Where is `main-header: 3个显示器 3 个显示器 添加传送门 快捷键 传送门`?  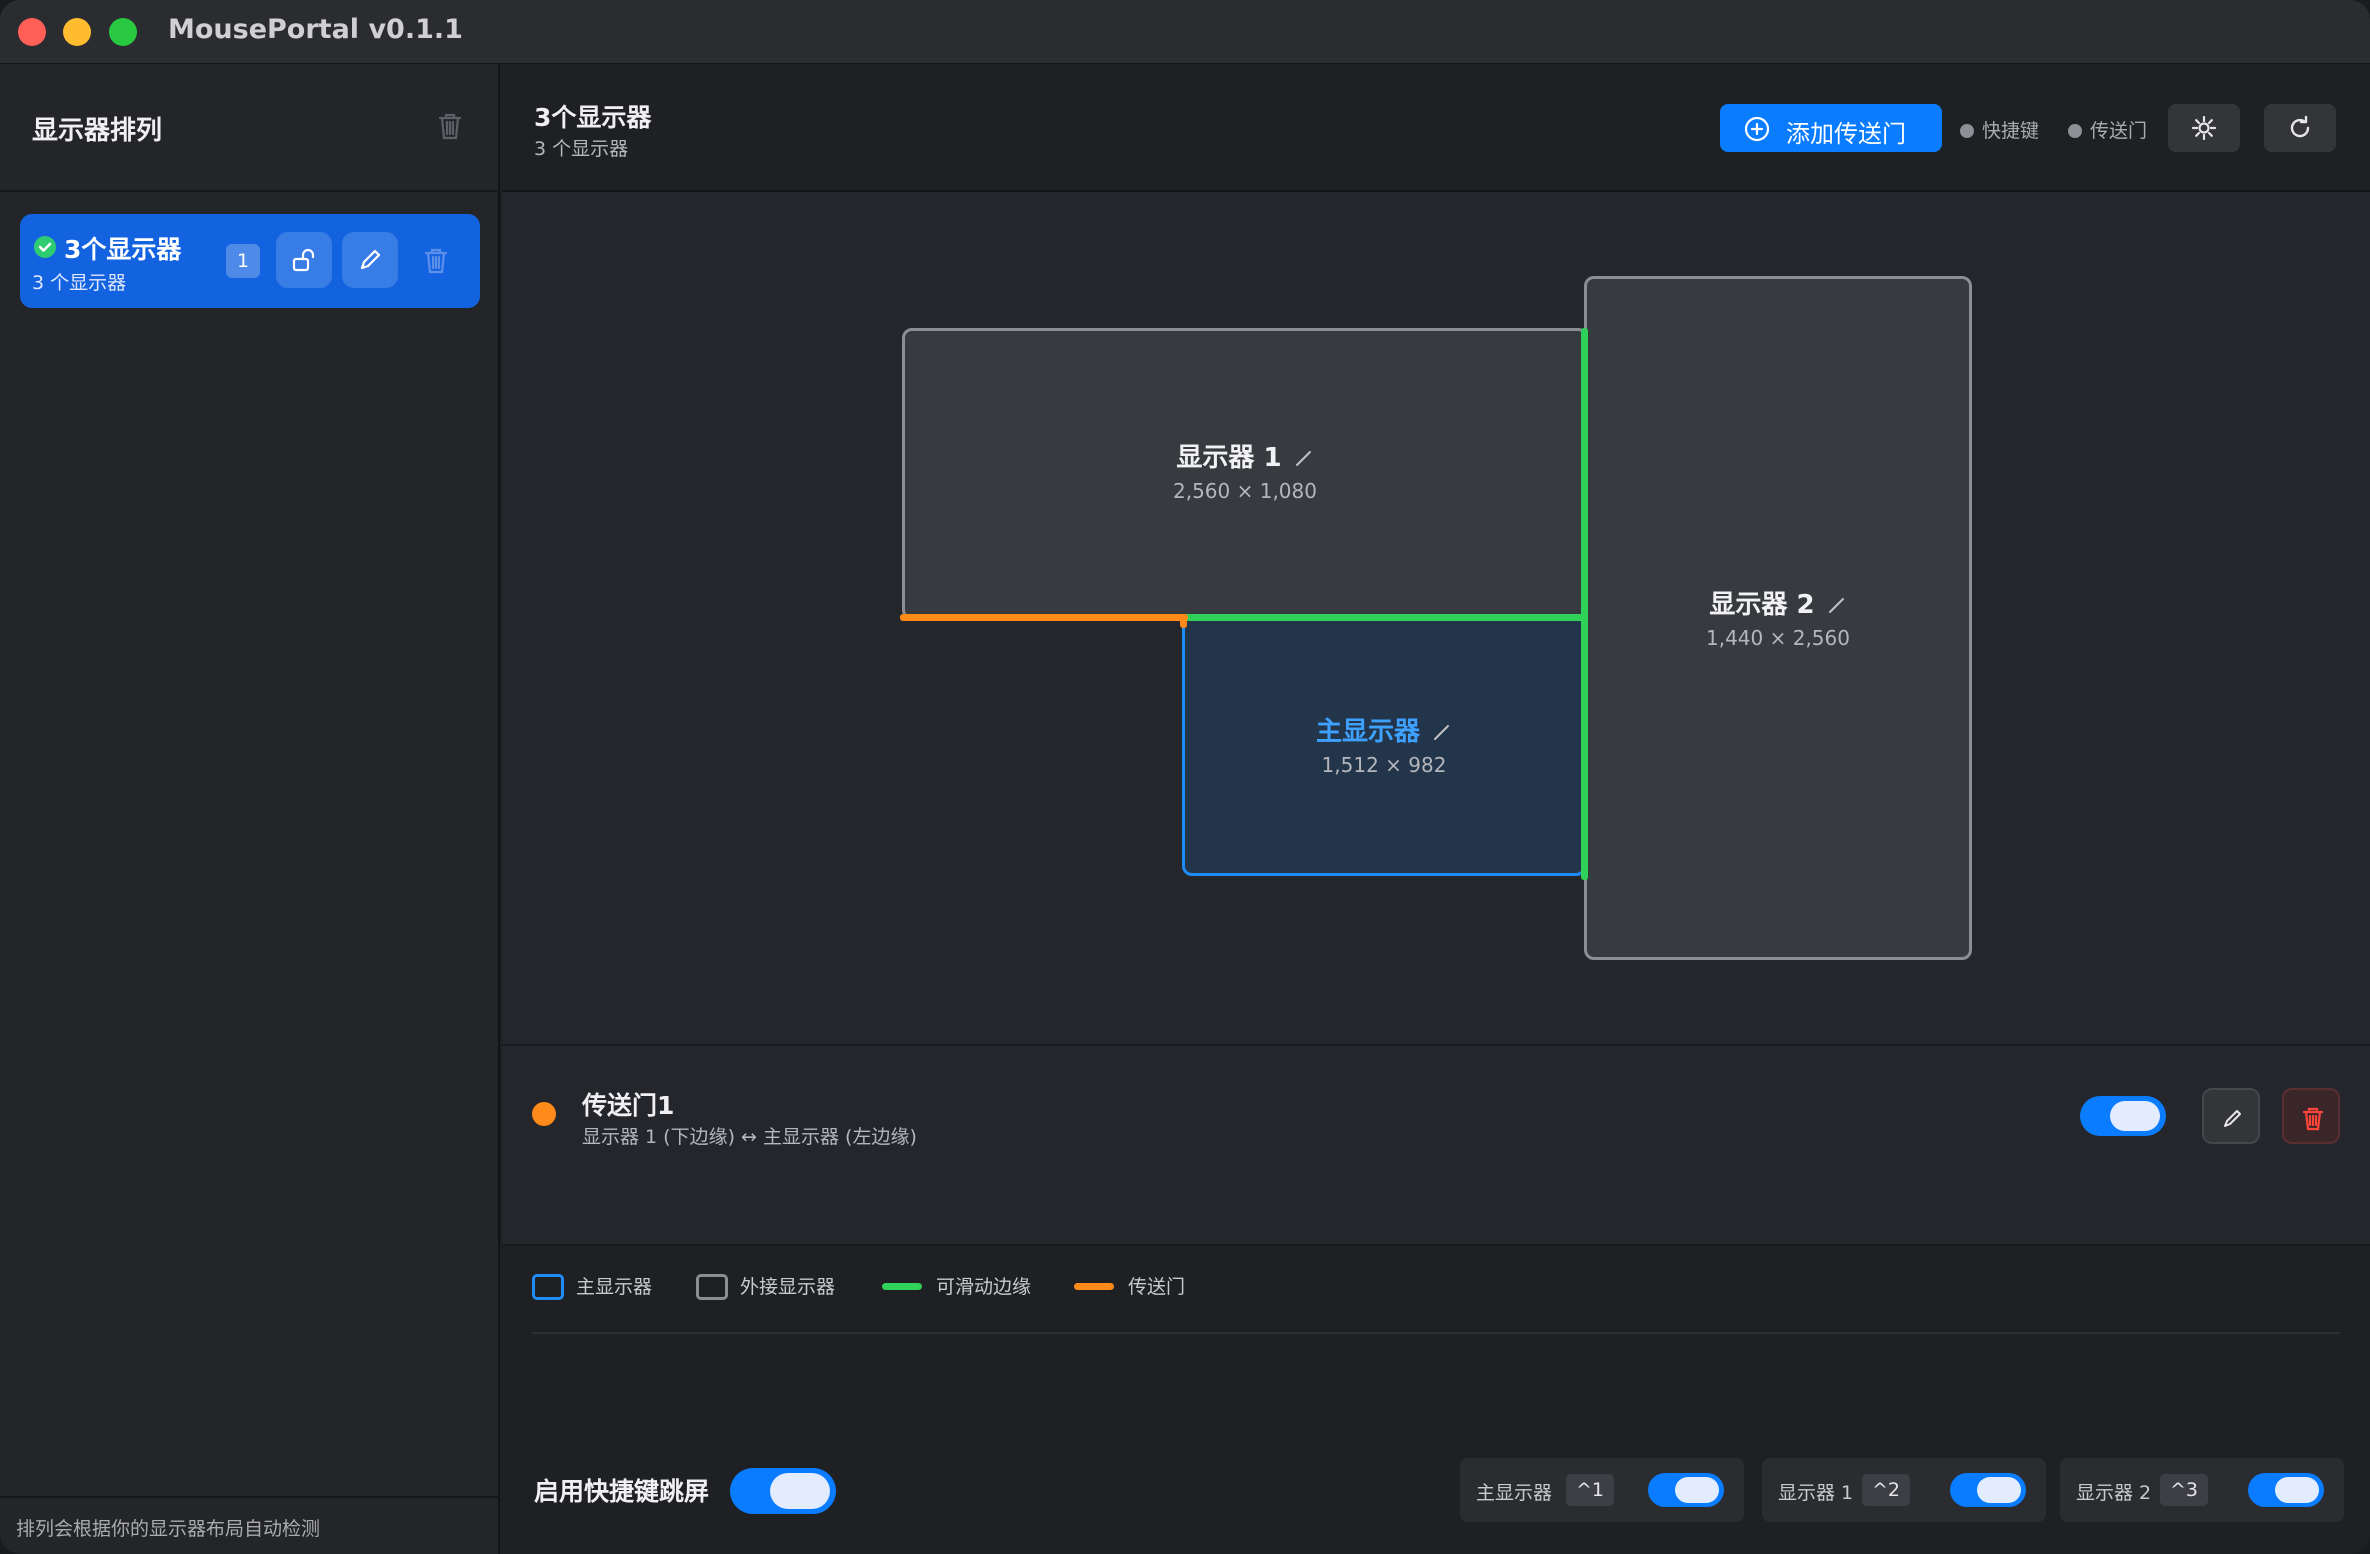 main-header: 3个显示器 3 个显示器 添加传送门 快捷键 传送门 is located at coordinates (1436, 128).